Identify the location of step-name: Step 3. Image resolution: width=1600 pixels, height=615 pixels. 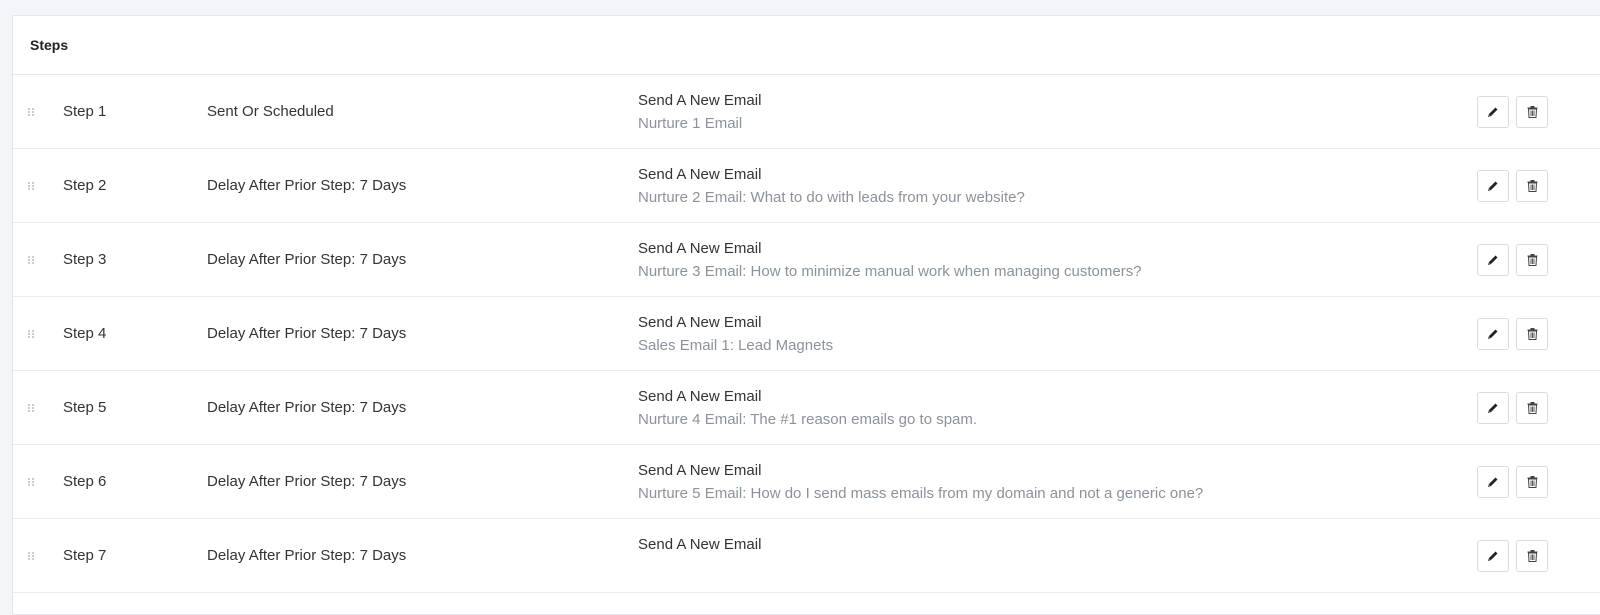
(85, 259).